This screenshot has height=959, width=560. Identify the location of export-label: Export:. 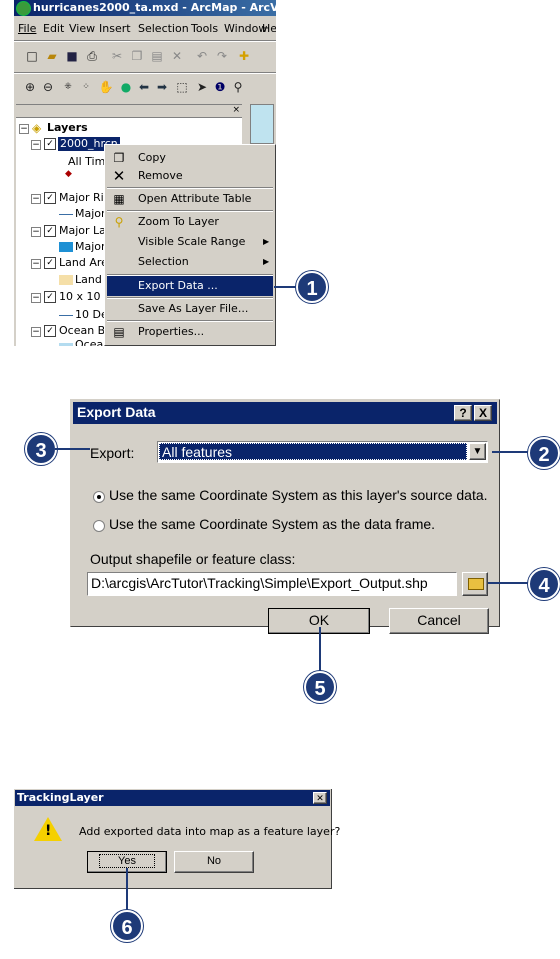
(112, 453).